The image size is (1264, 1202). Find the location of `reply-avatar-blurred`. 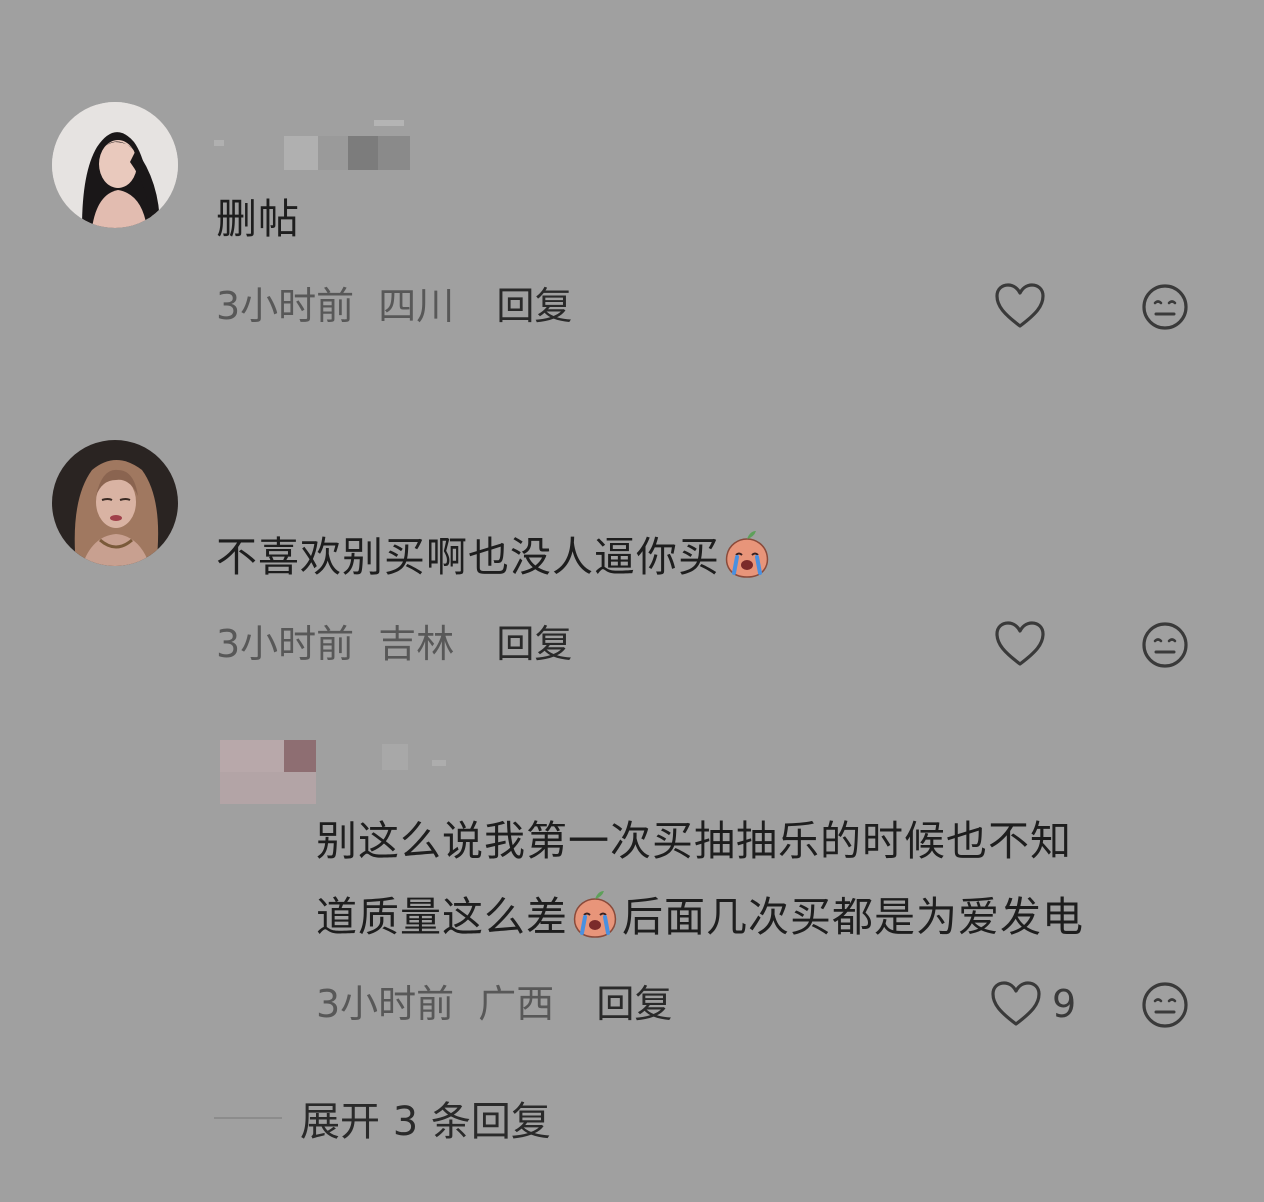

reply-avatar-blurred is located at coordinates (340, 772).